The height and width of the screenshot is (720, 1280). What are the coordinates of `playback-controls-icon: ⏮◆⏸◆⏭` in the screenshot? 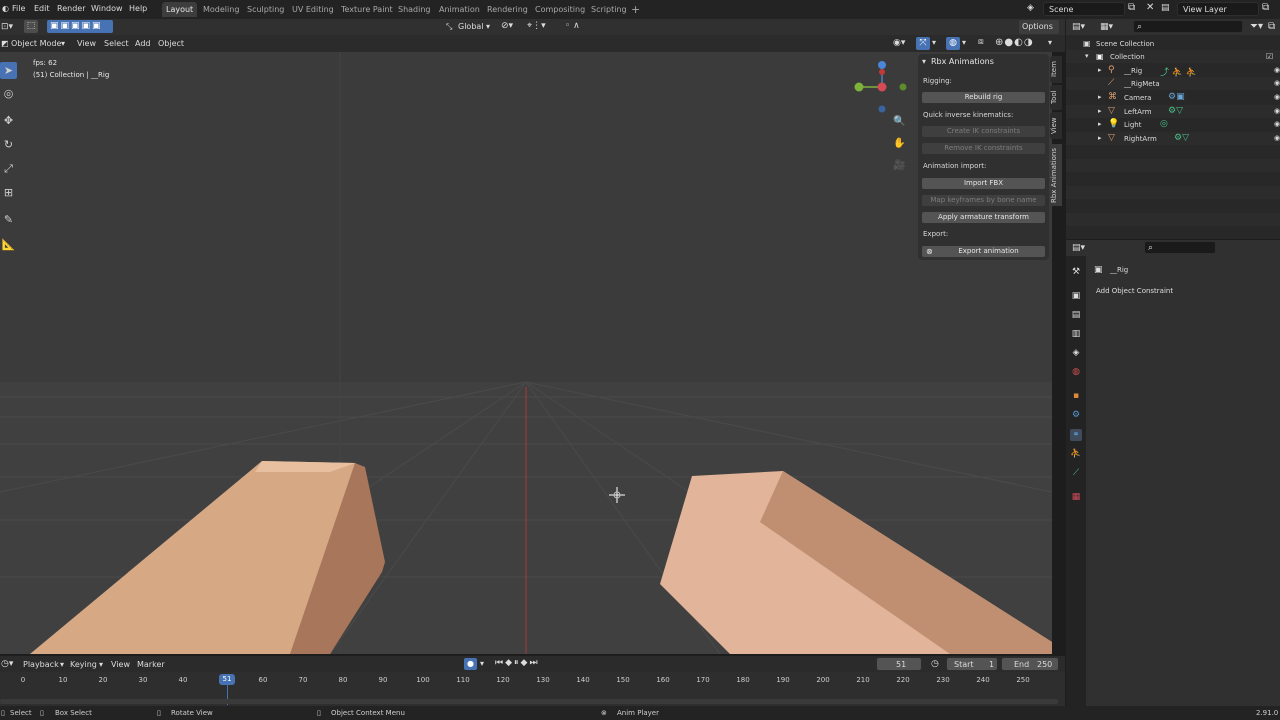 It's located at (517, 663).